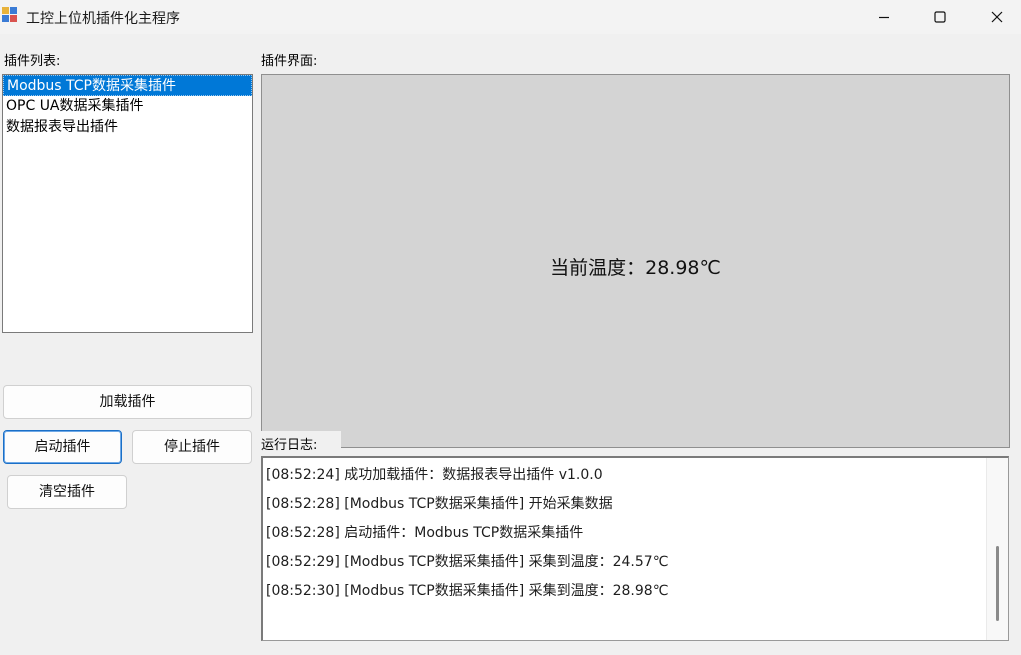 Image resolution: width=1021 pixels, height=655 pixels. I want to click on plugin-list-item: Modbus TCP数据采集插件, so click(127, 85).